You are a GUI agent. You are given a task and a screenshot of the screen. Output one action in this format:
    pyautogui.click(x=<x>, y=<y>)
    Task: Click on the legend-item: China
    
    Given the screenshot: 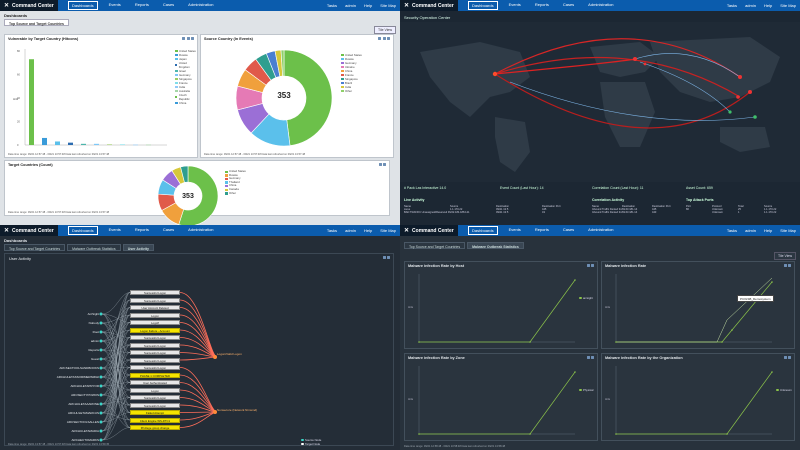 What is the action you would take?
    pyautogui.click(x=186, y=103)
    